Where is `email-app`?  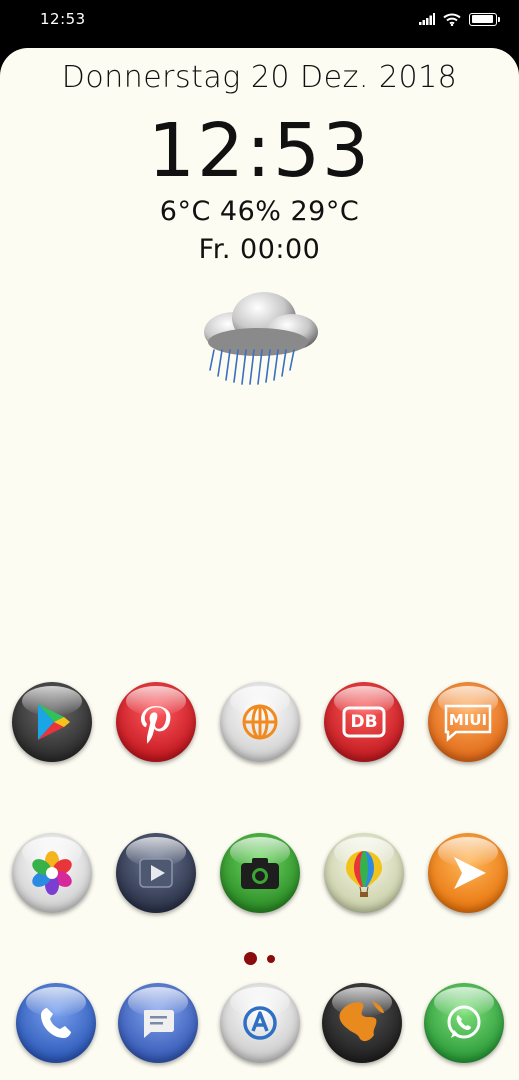 email-app is located at coordinates (260, 1023).